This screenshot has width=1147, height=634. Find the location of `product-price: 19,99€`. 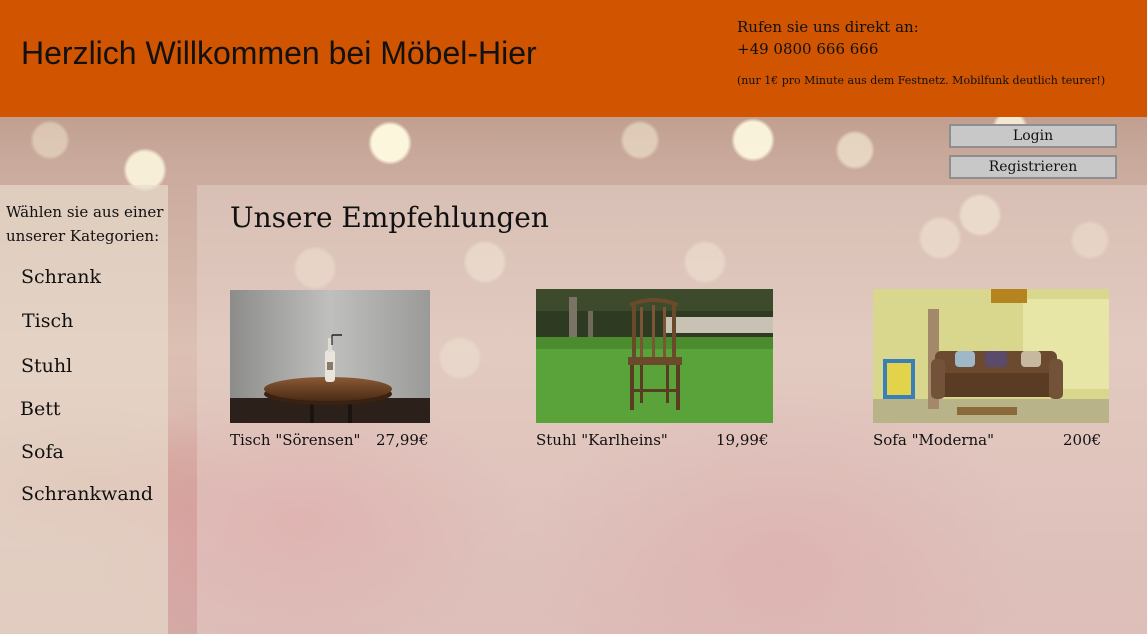

product-price: 19,99€ is located at coordinates (742, 440).